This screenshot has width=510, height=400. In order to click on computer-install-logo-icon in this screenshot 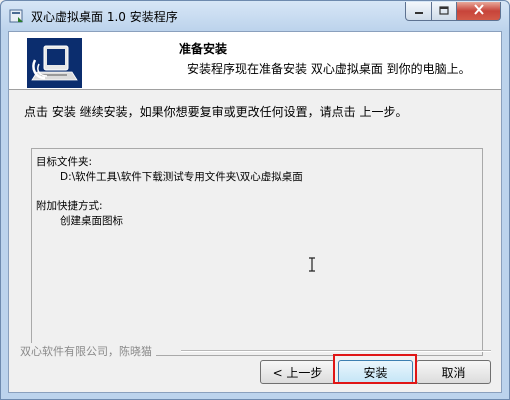, I will do `click(54, 63)`.